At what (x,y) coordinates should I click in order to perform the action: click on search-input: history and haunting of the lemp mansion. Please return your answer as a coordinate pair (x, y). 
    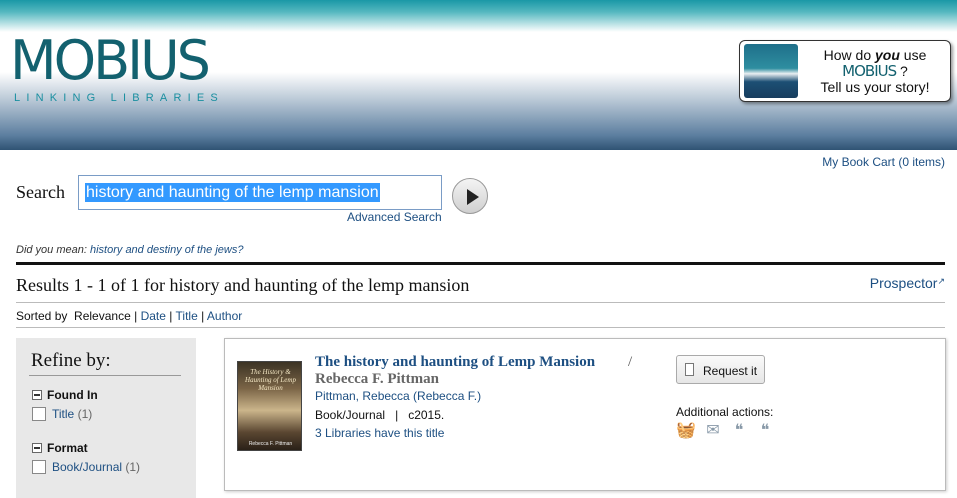
    Looking at the image, I should click on (260, 192).